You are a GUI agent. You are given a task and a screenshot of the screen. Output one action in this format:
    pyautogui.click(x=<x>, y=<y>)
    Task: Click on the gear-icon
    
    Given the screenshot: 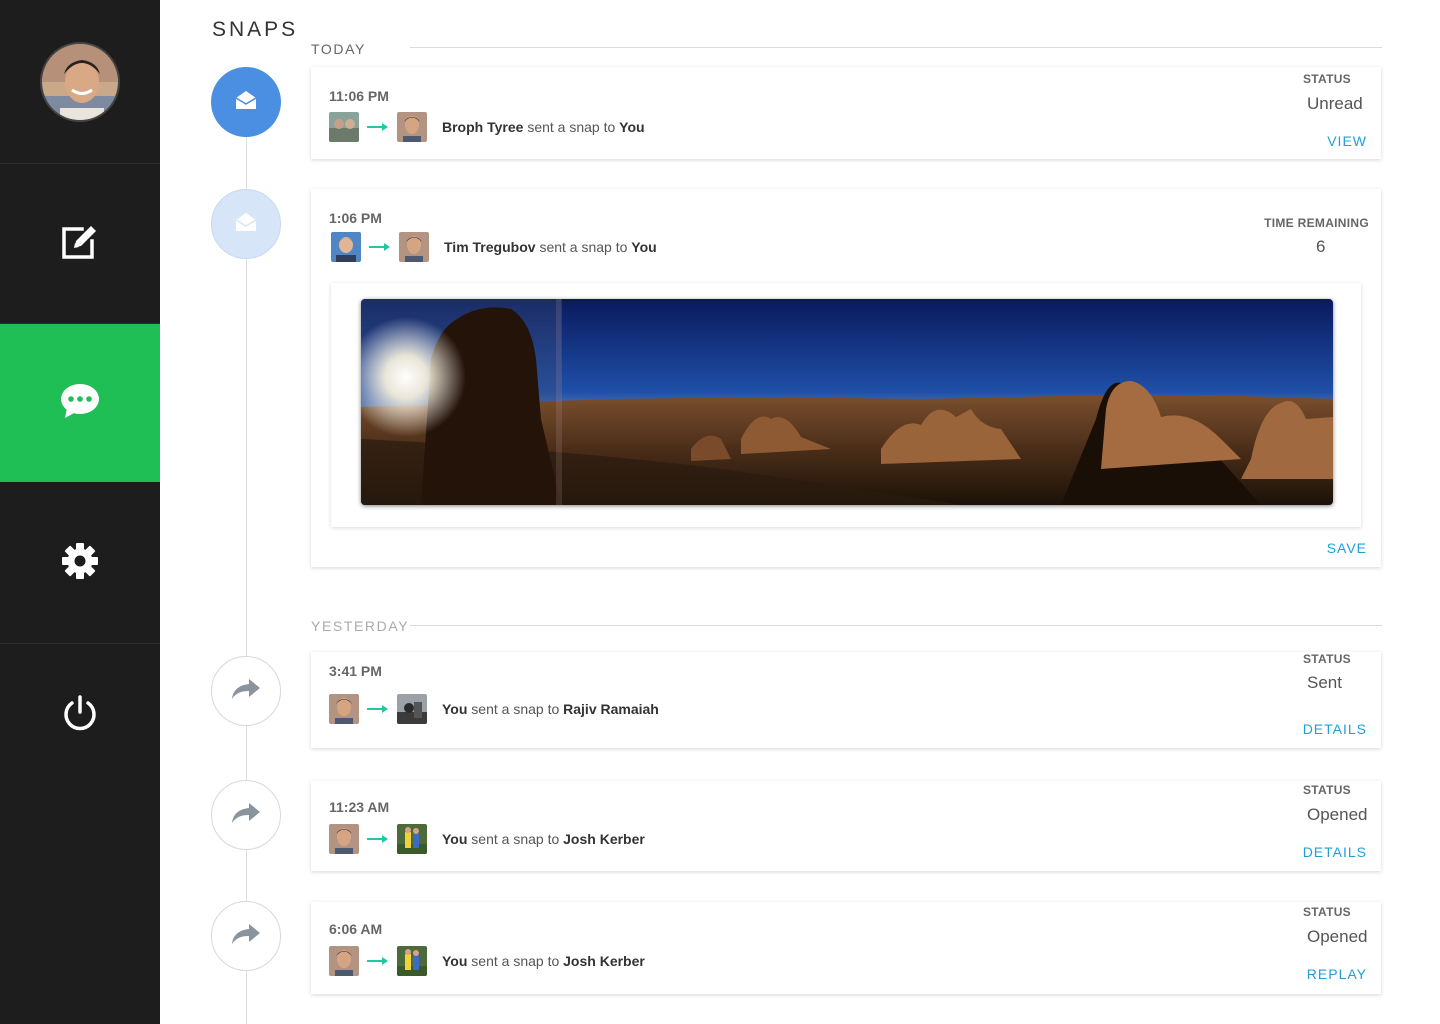 What is the action you would take?
    pyautogui.click(x=80, y=563)
    